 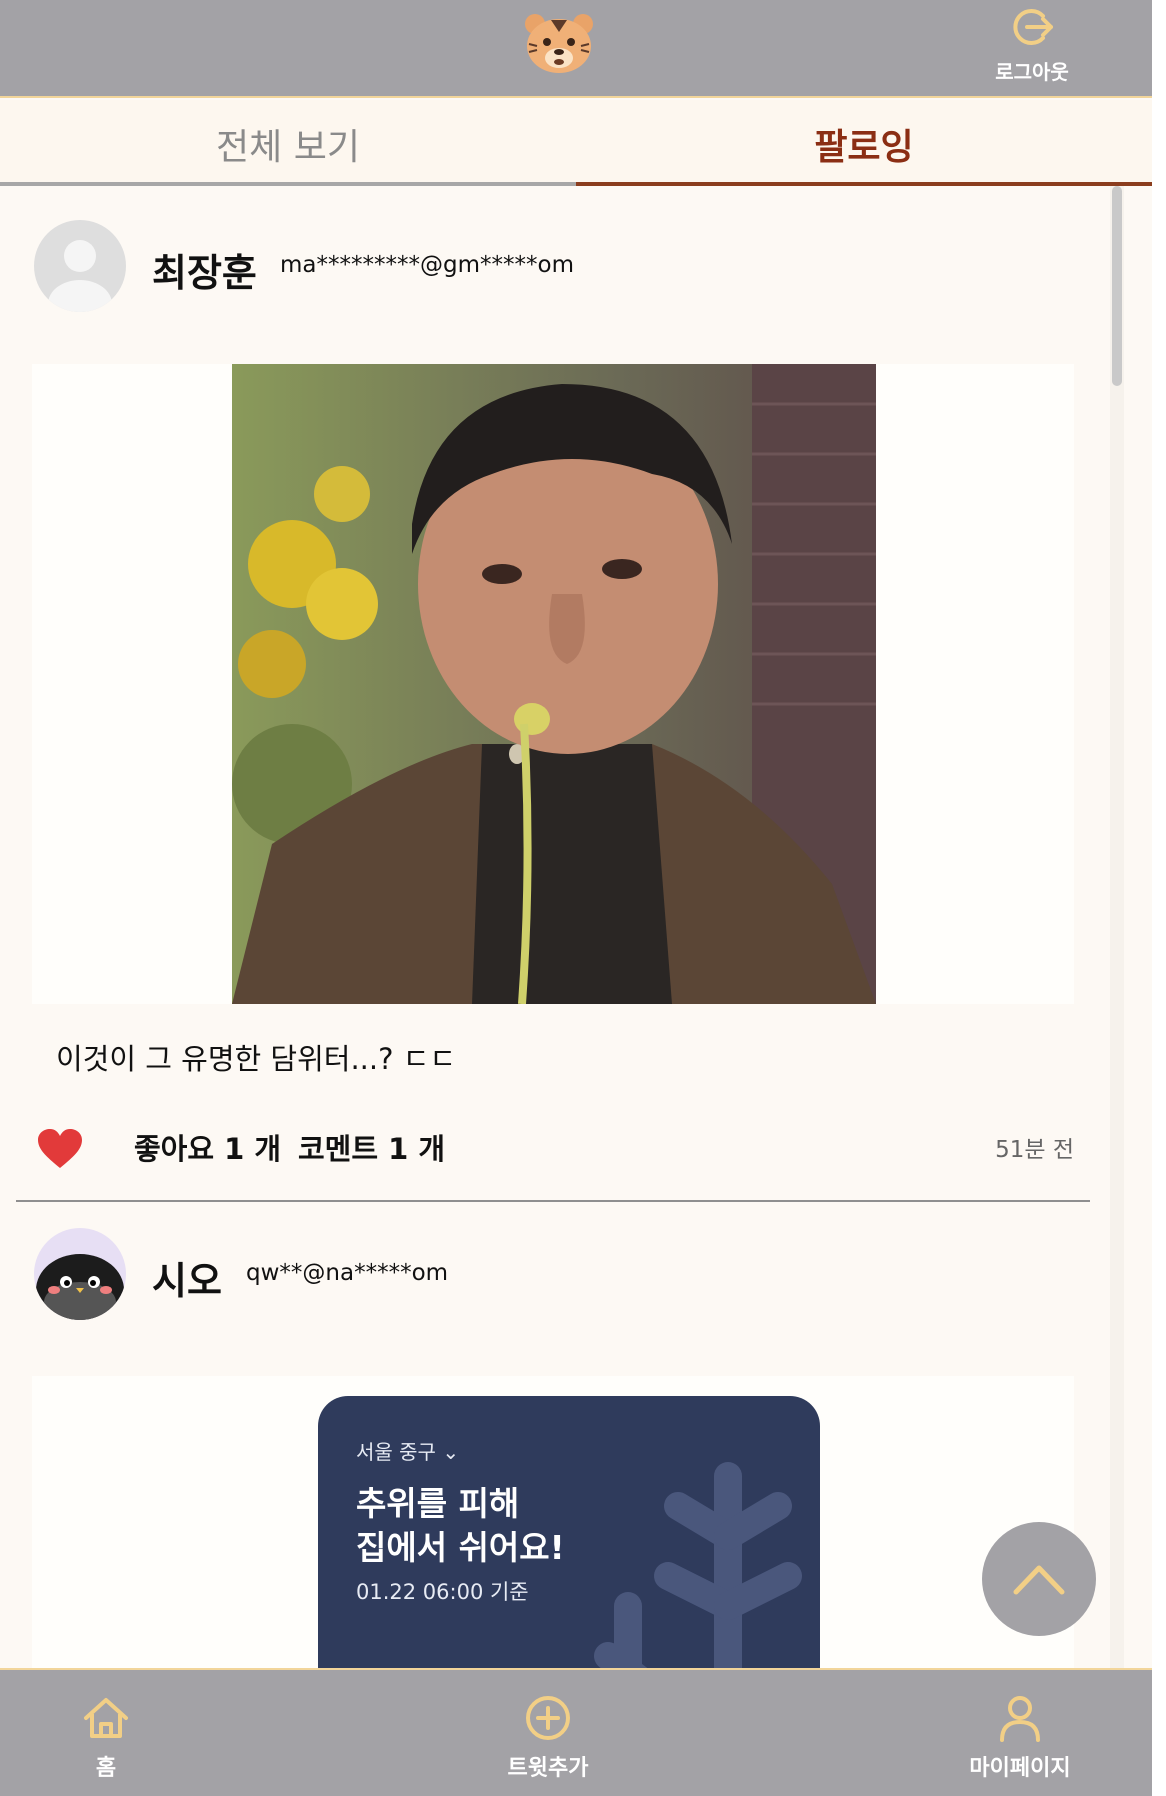 What do you see at coordinates (569, 1532) in the screenshot?
I see `weather-card: 서울 중구 ⌄ 추위를 피해 집에서 쉬어요! 01.22 06:00 기준` at bounding box center [569, 1532].